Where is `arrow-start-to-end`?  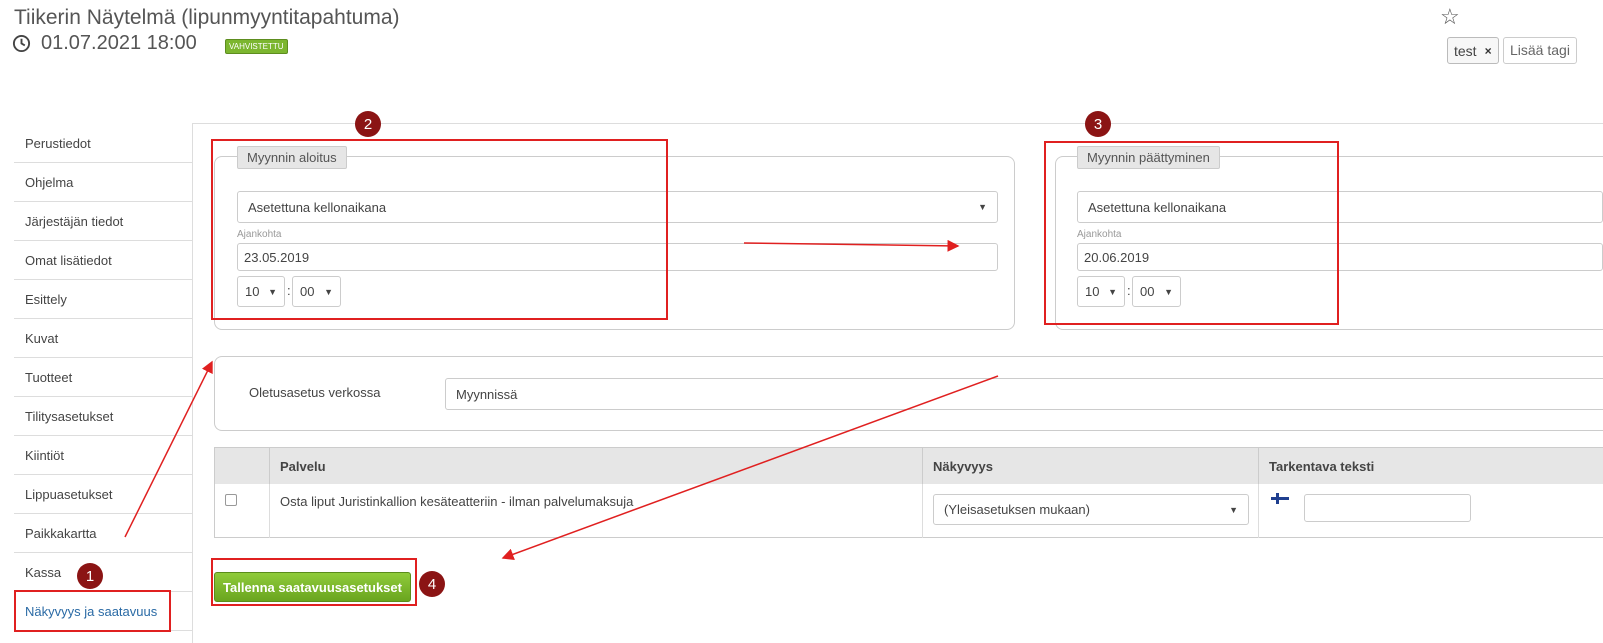
arrow-start-to-end is located at coordinates (851, 245).